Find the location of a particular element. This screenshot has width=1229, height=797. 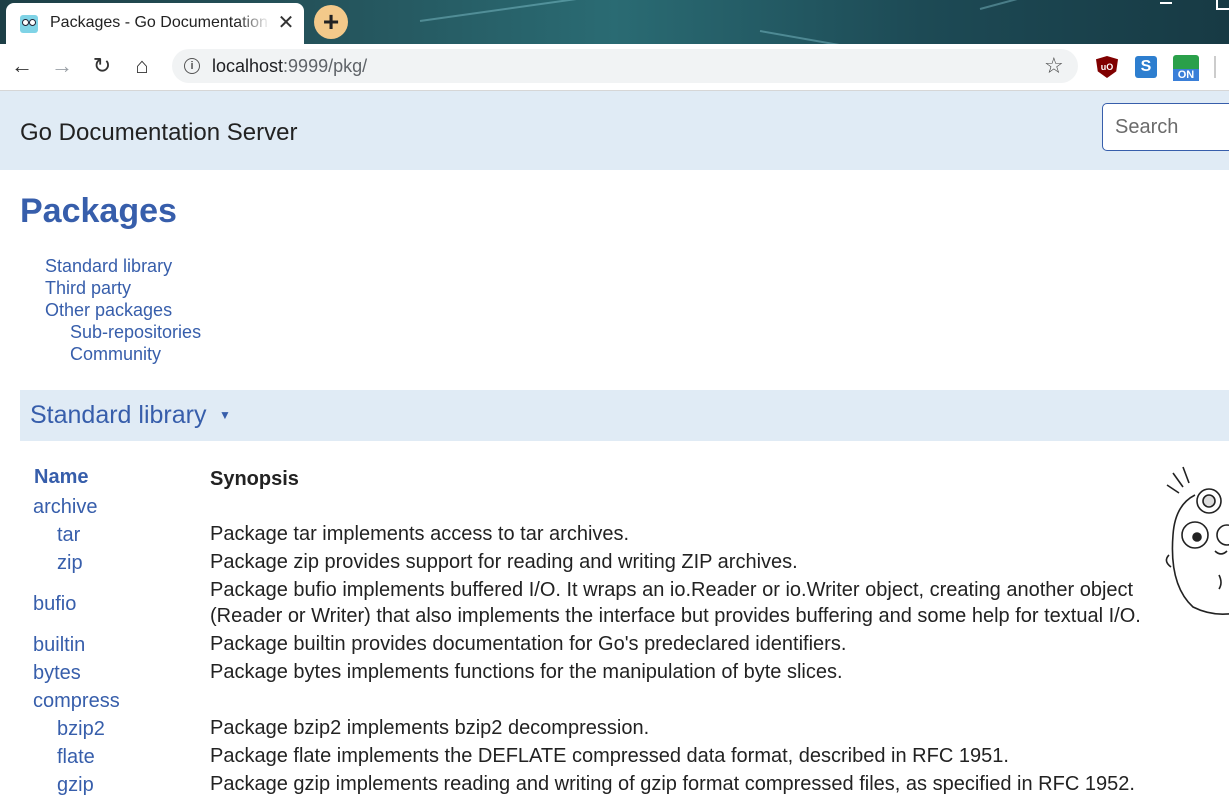

toc-link-third-party: Third party is located at coordinates (123, 288).